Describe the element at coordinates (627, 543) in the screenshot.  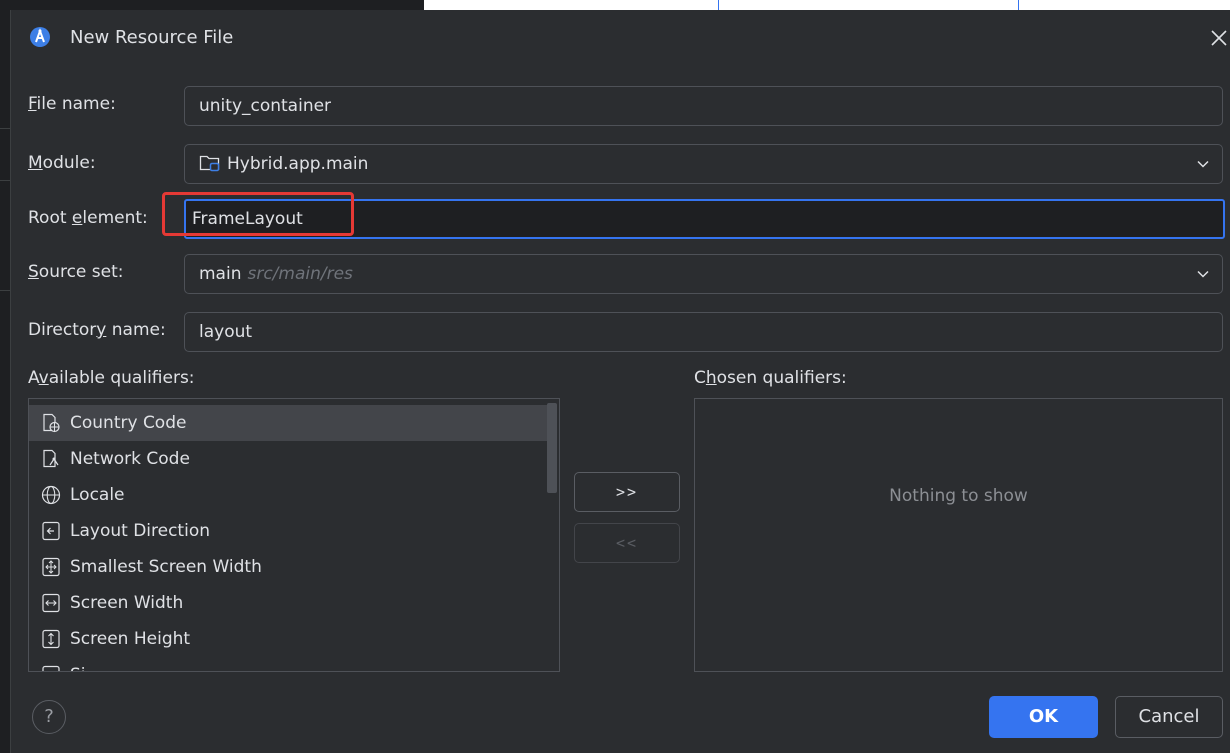
I see `remove-qualifier-button: <<` at that location.